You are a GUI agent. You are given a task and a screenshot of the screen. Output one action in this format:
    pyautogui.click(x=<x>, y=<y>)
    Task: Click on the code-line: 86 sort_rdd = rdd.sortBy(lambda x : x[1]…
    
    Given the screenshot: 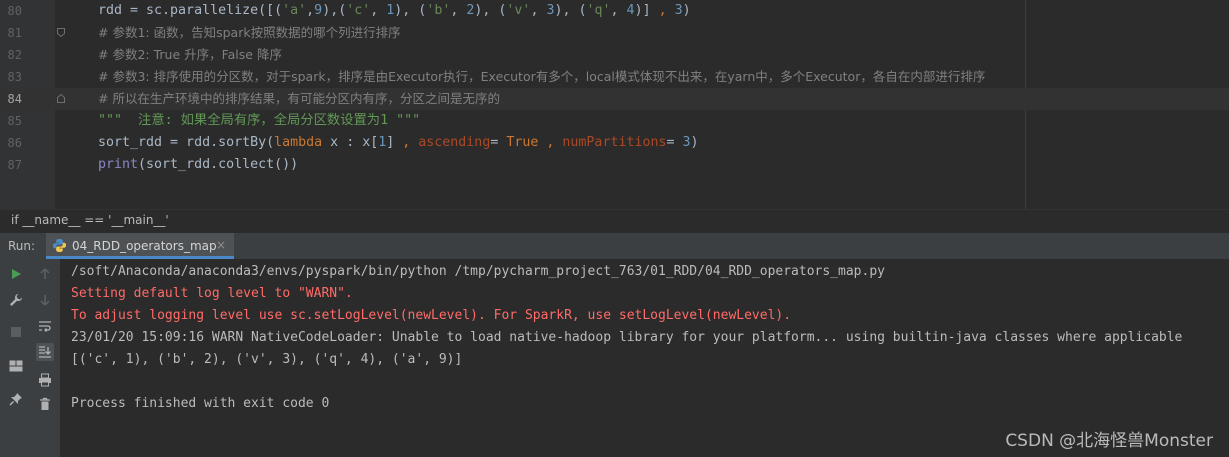 What is the action you would take?
    pyautogui.click(x=614, y=143)
    